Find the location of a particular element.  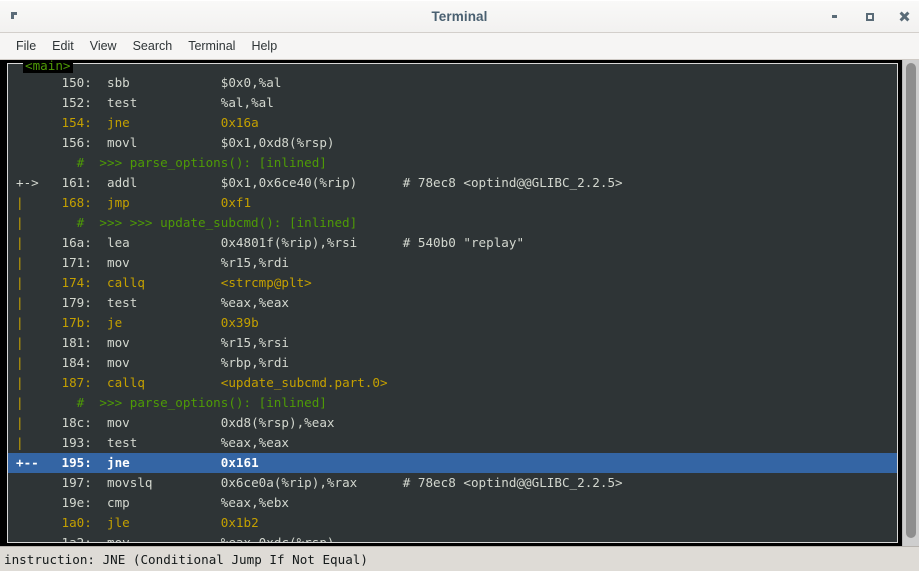

menu-item-help: Help is located at coordinates (264, 46).